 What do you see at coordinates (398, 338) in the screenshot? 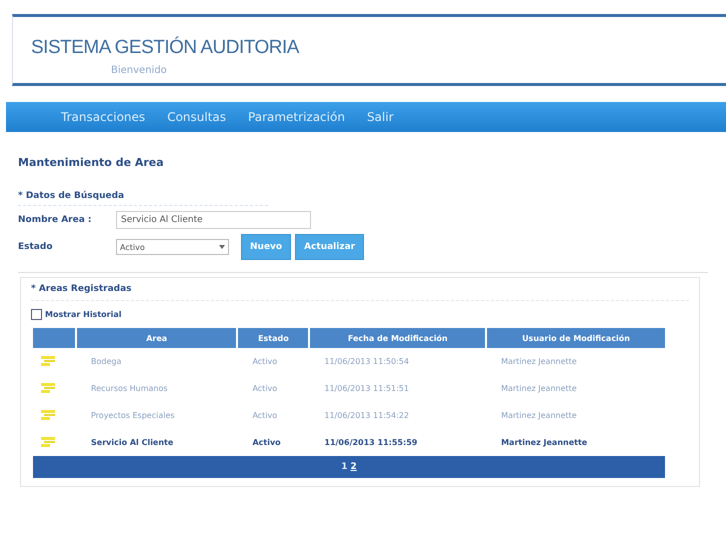
I see `column-header: Fecha de Modificación` at bounding box center [398, 338].